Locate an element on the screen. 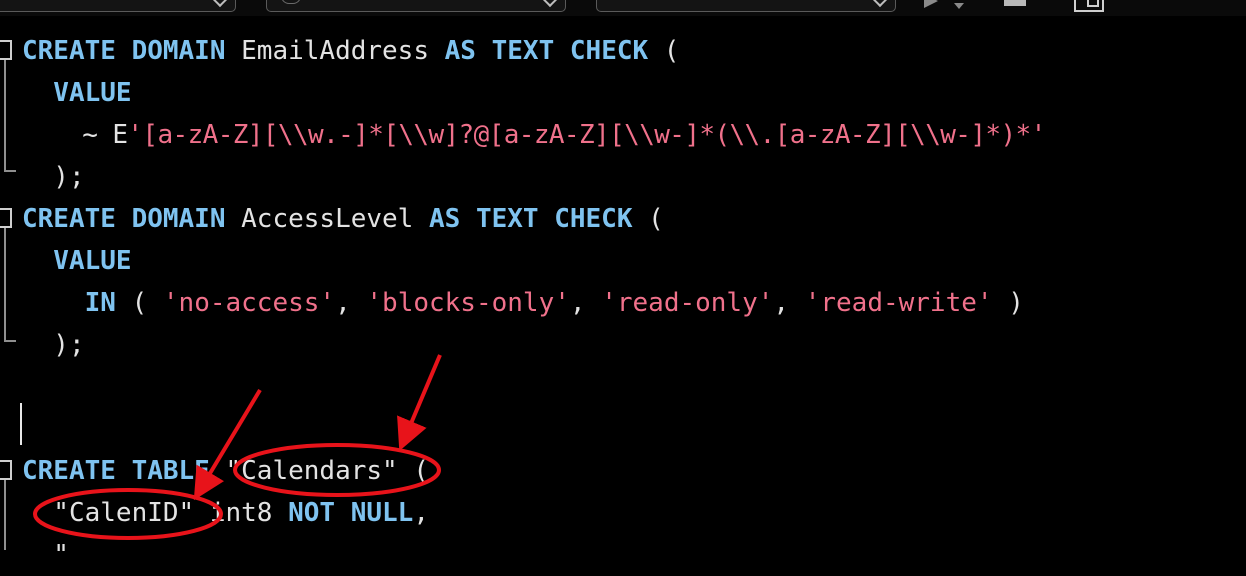 This screenshot has width=1246, height=576. punctuation-token: ) is located at coordinates (1008, 303).